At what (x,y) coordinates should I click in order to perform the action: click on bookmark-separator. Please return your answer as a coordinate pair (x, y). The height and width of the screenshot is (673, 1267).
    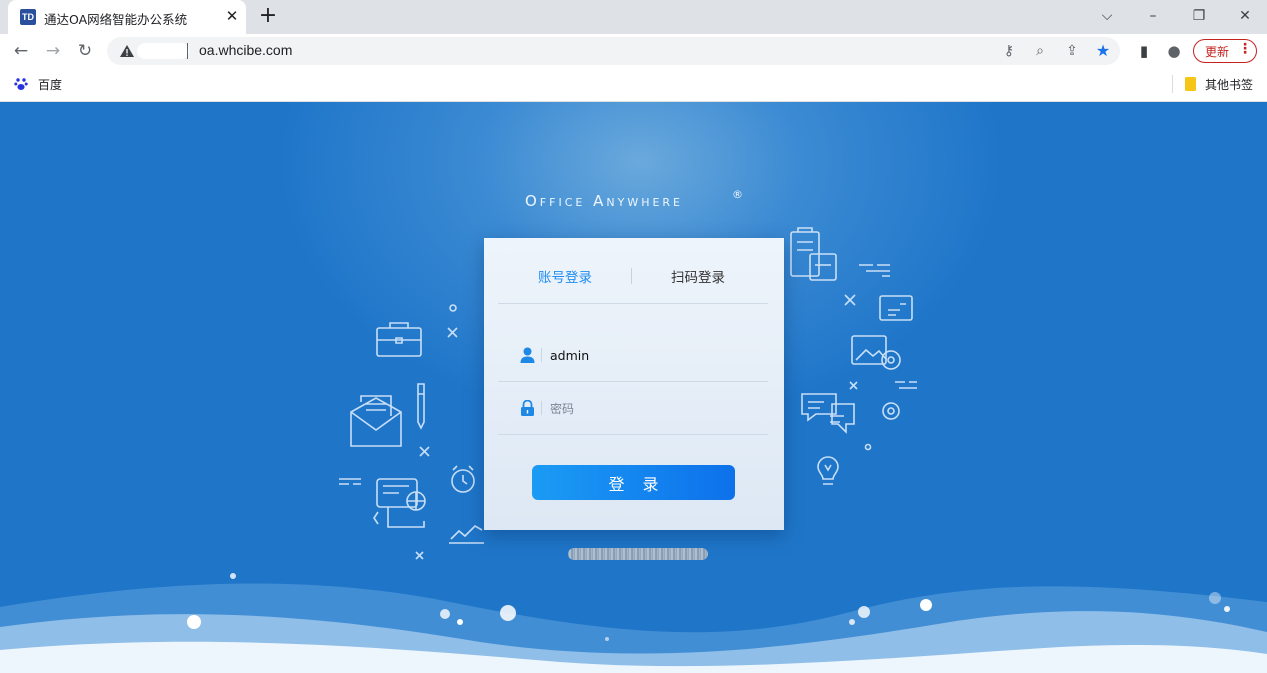
    Looking at the image, I should click on (1172, 84).